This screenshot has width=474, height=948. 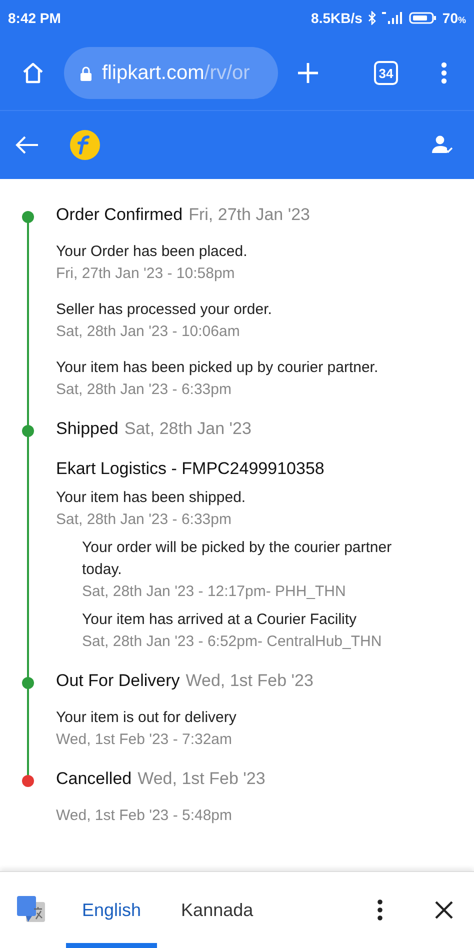 What do you see at coordinates (146, 274) in the screenshot?
I see `event-time: Fri, 27th Jan '23 - 10:58pm` at bounding box center [146, 274].